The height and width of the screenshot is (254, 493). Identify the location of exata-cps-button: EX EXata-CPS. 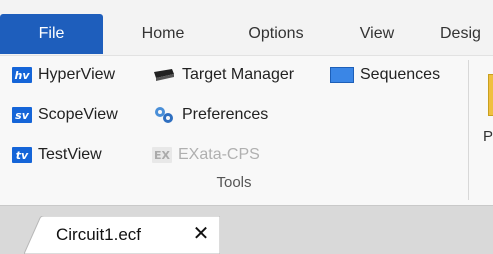
(206, 155).